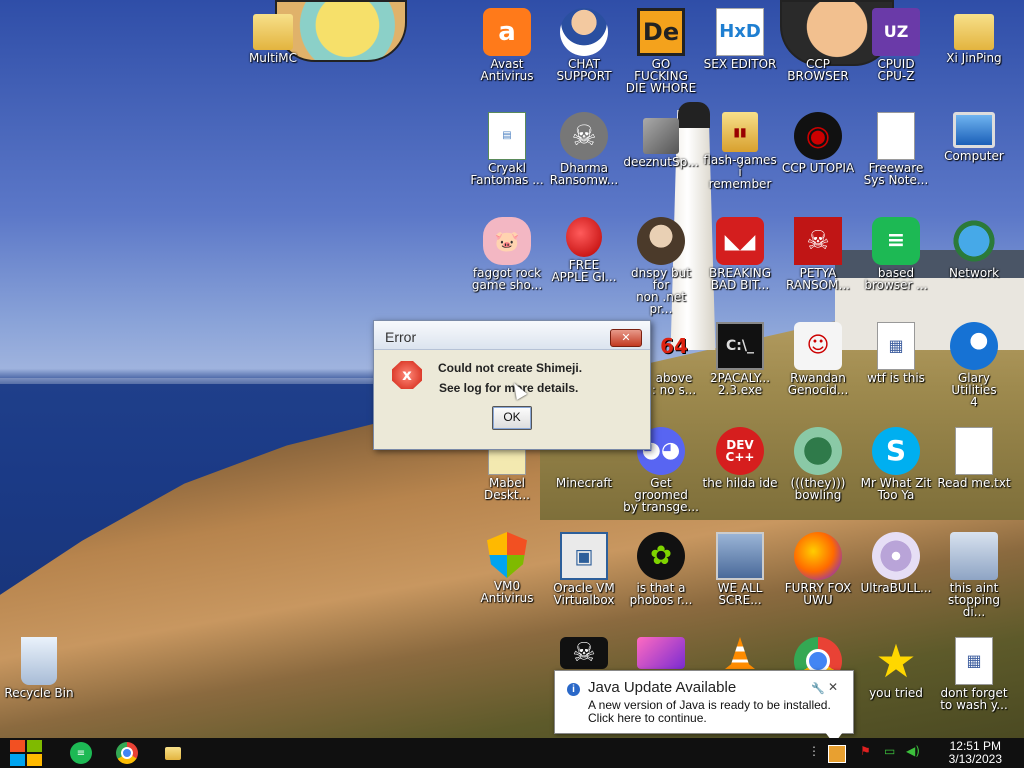  I want to click on desktop-icon-vlc, so click(740, 654).